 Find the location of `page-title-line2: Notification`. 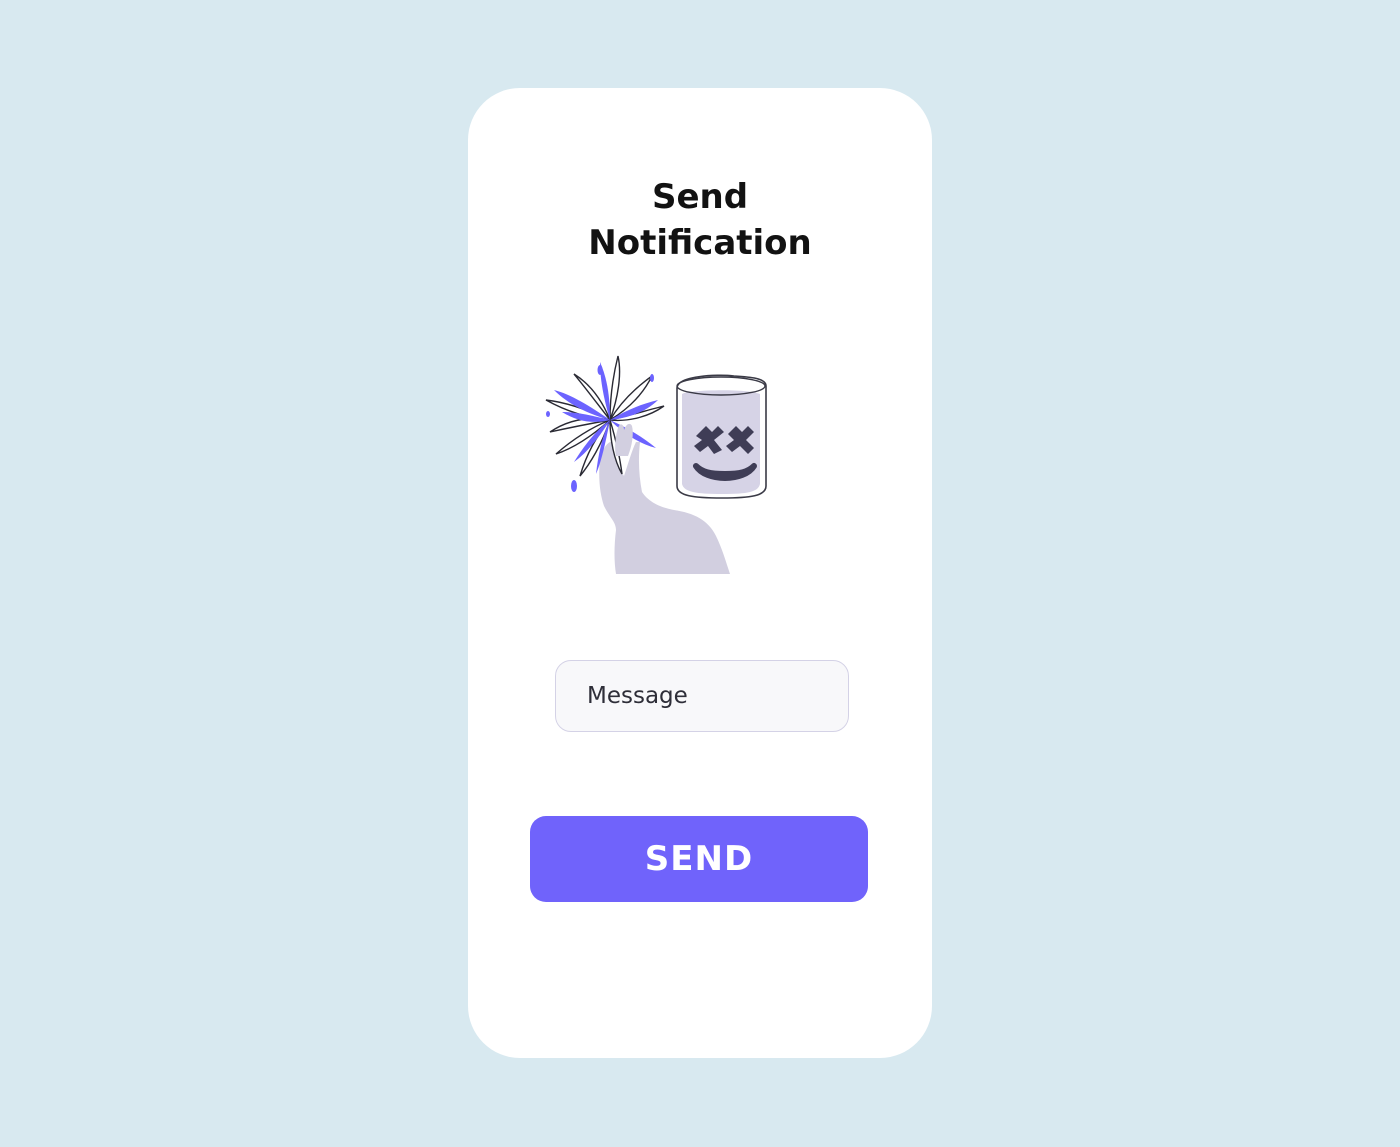

page-title-line2: Notification is located at coordinates (700, 243).